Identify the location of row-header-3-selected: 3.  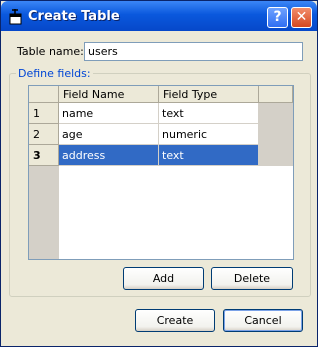
(44, 155).